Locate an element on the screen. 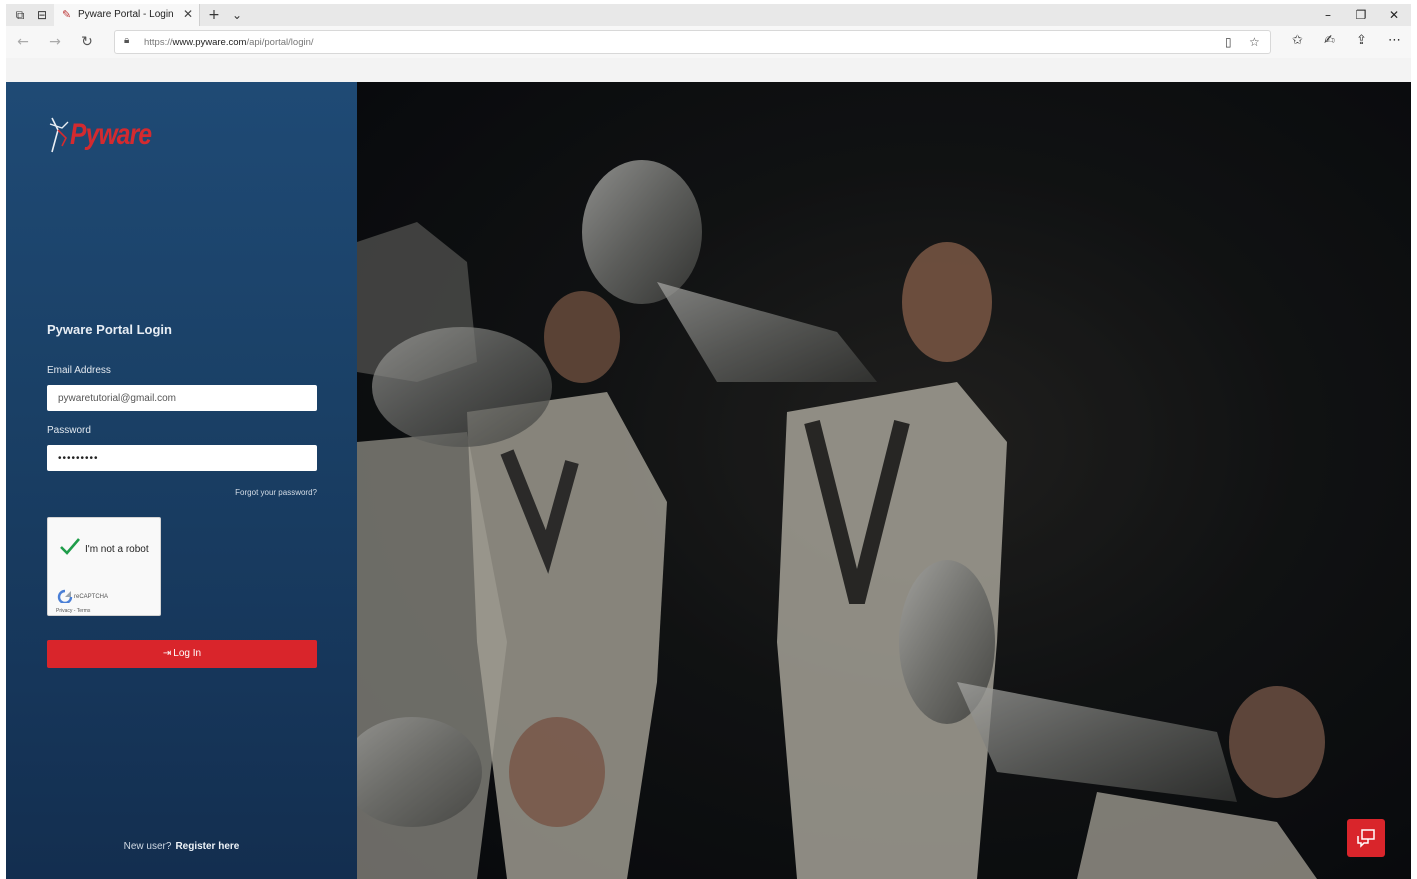 Image resolution: width=1417 pixels, height=879 pixels. favorites-icon: ✩ is located at coordinates (1297, 40).